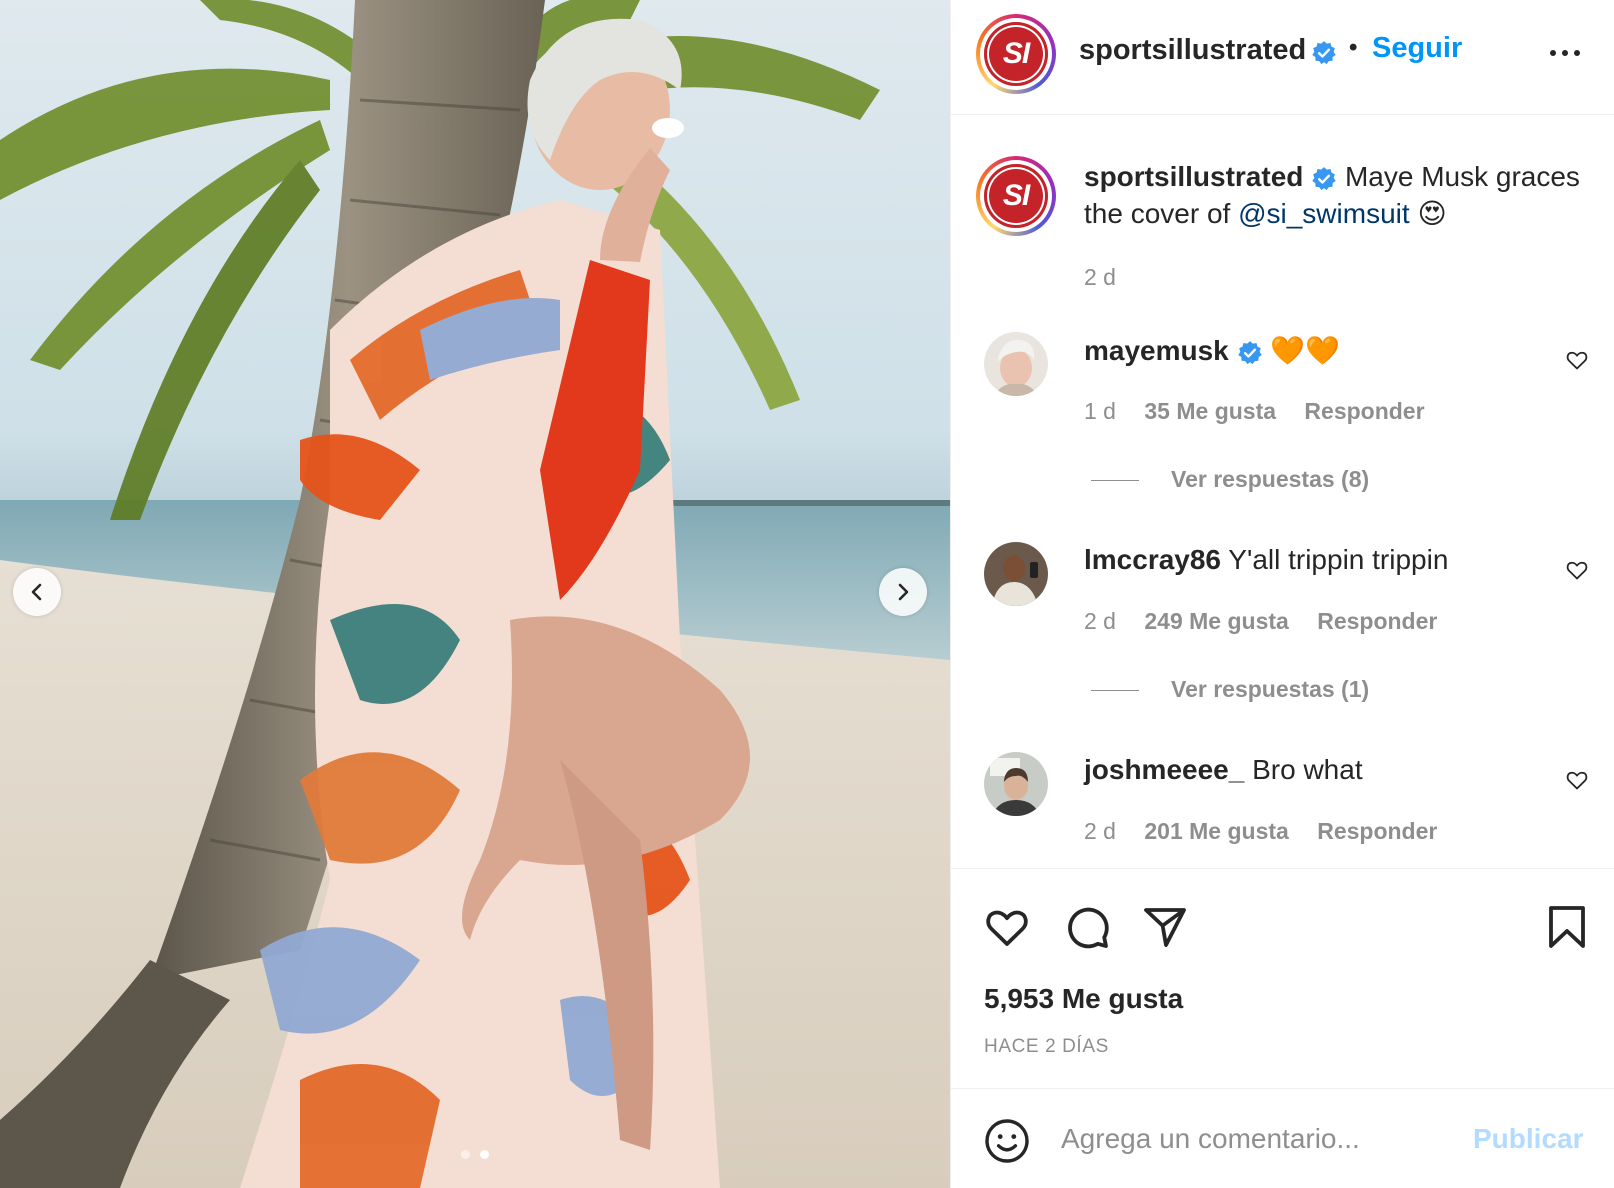  I want to click on post-date: HACE 2 DÍAS, so click(1046, 1046).